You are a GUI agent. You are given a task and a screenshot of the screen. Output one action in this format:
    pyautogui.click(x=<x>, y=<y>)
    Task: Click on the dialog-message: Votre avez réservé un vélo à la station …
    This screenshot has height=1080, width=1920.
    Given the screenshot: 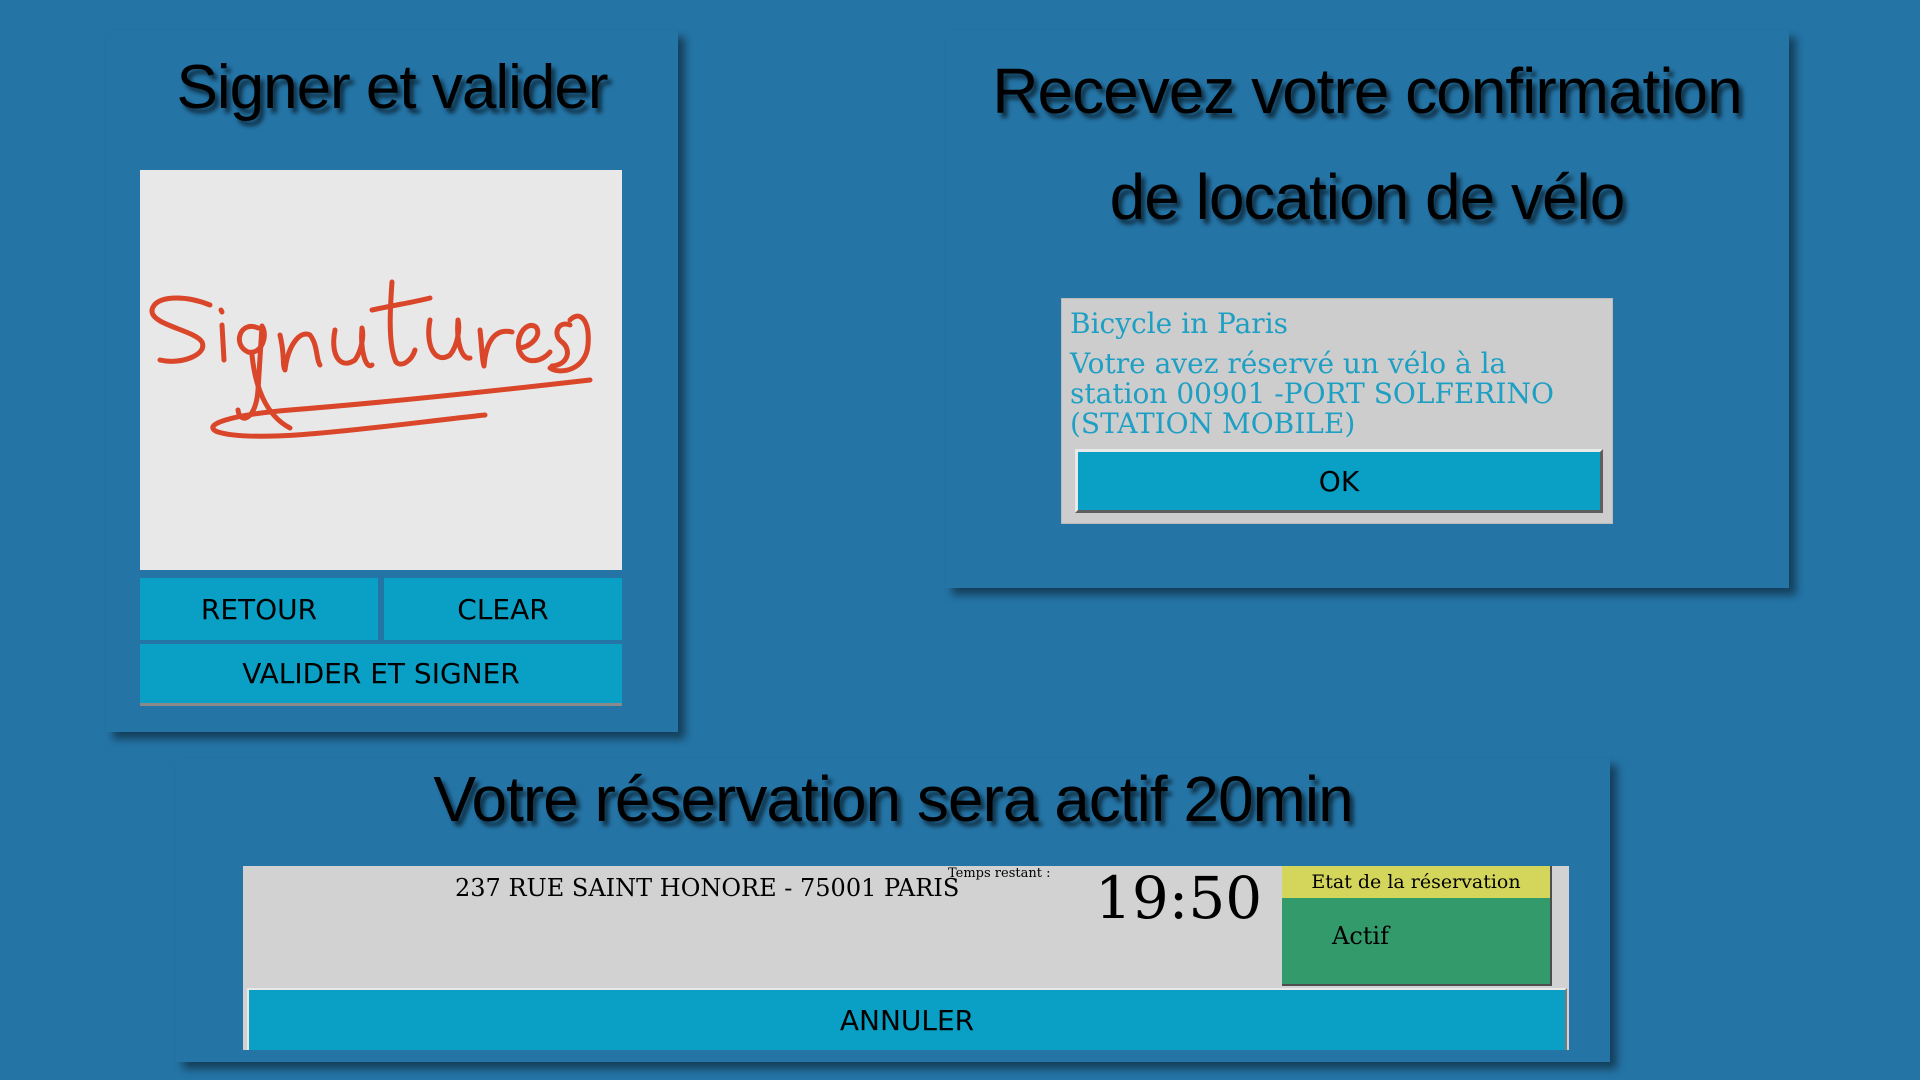 What is the action you would take?
    pyautogui.click(x=1312, y=393)
    